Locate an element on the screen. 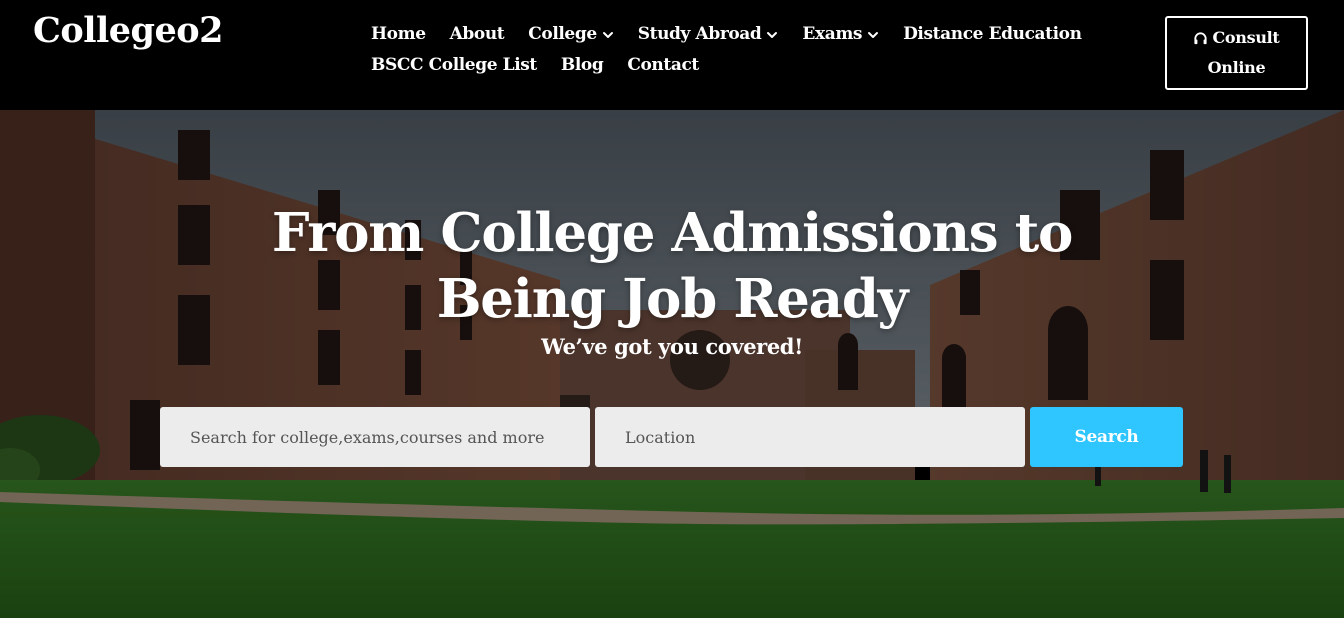 Image resolution: width=1344 pixels, height=618 pixels. nav-item-exams: Exams is located at coordinates (840, 34).